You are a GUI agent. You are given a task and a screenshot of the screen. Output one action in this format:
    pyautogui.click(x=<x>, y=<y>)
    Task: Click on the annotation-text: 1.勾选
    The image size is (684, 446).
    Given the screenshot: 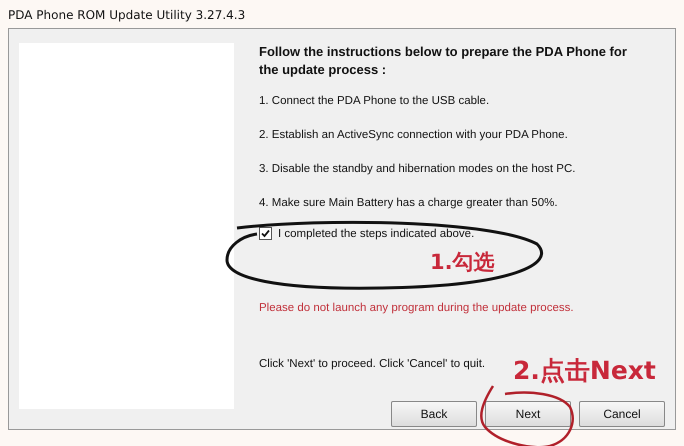 What is the action you would take?
    pyautogui.click(x=462, y=262)
    